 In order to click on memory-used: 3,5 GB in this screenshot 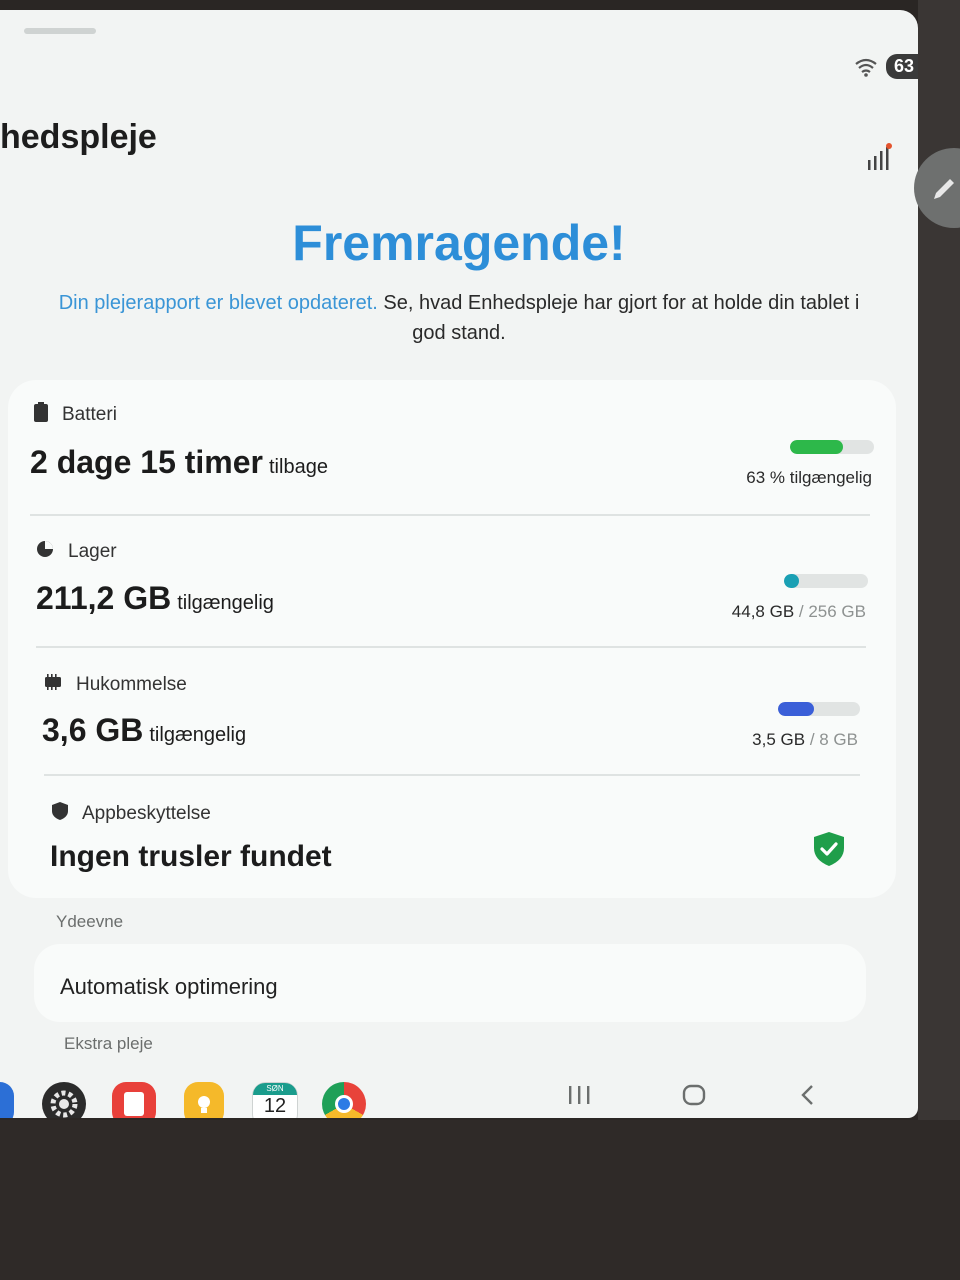, I will do `click(779, 739)`.